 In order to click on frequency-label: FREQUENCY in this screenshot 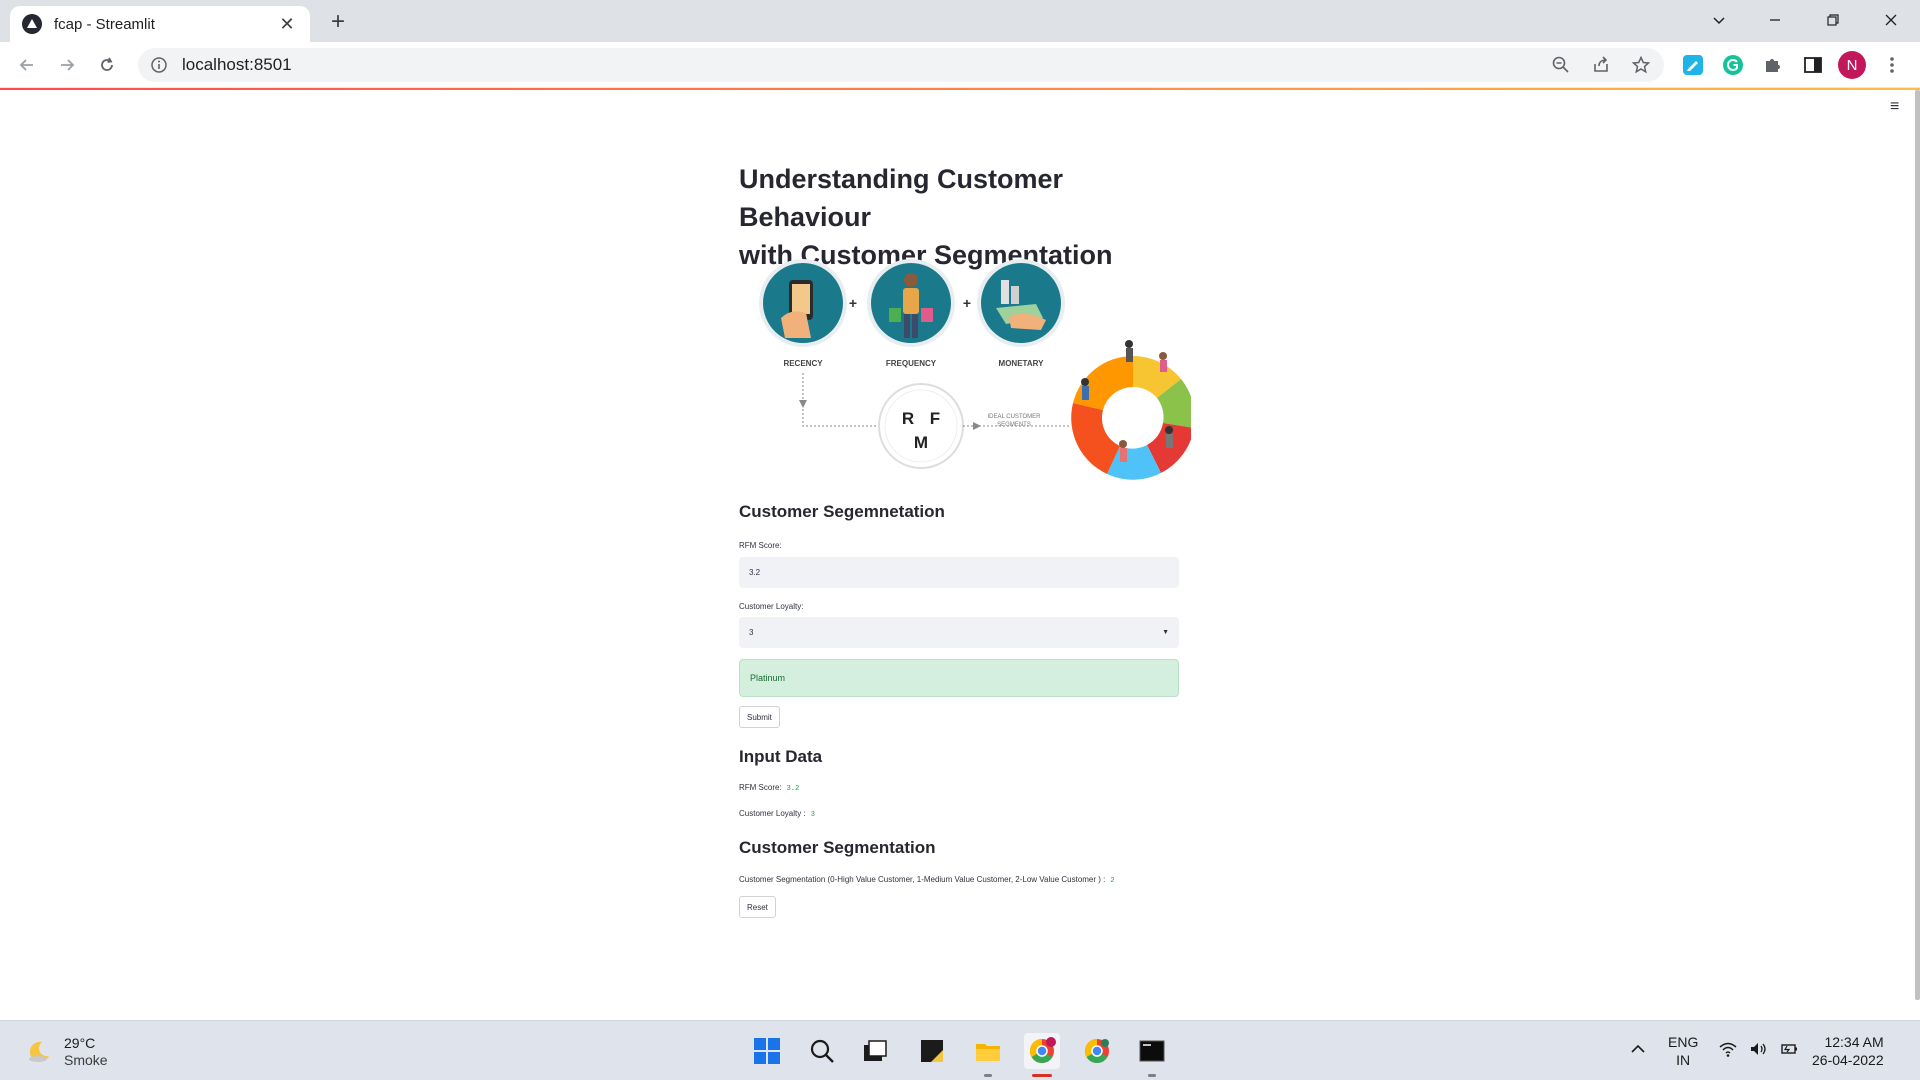, I will do `click(911, 363)`.